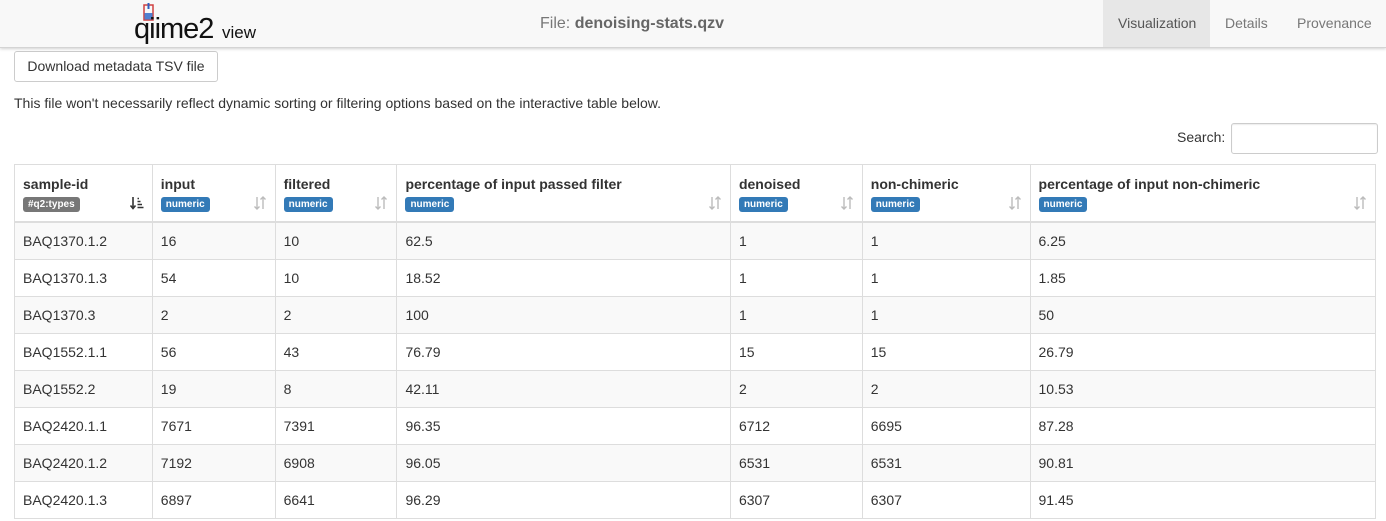  I want to click on table-row: BAQ1370.3 2 2 100 1 1 50, so click(695, 315).